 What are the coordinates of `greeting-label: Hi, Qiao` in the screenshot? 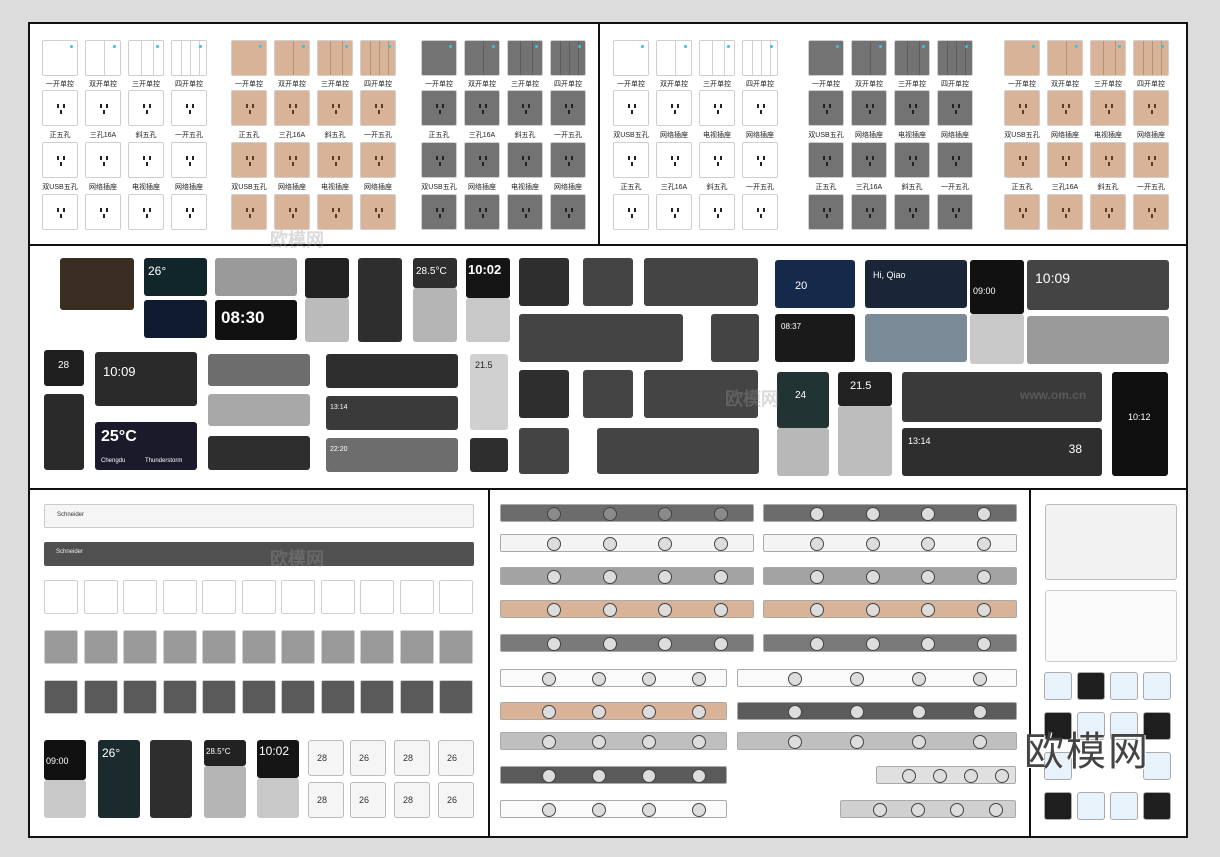 It's located at (889, 275).